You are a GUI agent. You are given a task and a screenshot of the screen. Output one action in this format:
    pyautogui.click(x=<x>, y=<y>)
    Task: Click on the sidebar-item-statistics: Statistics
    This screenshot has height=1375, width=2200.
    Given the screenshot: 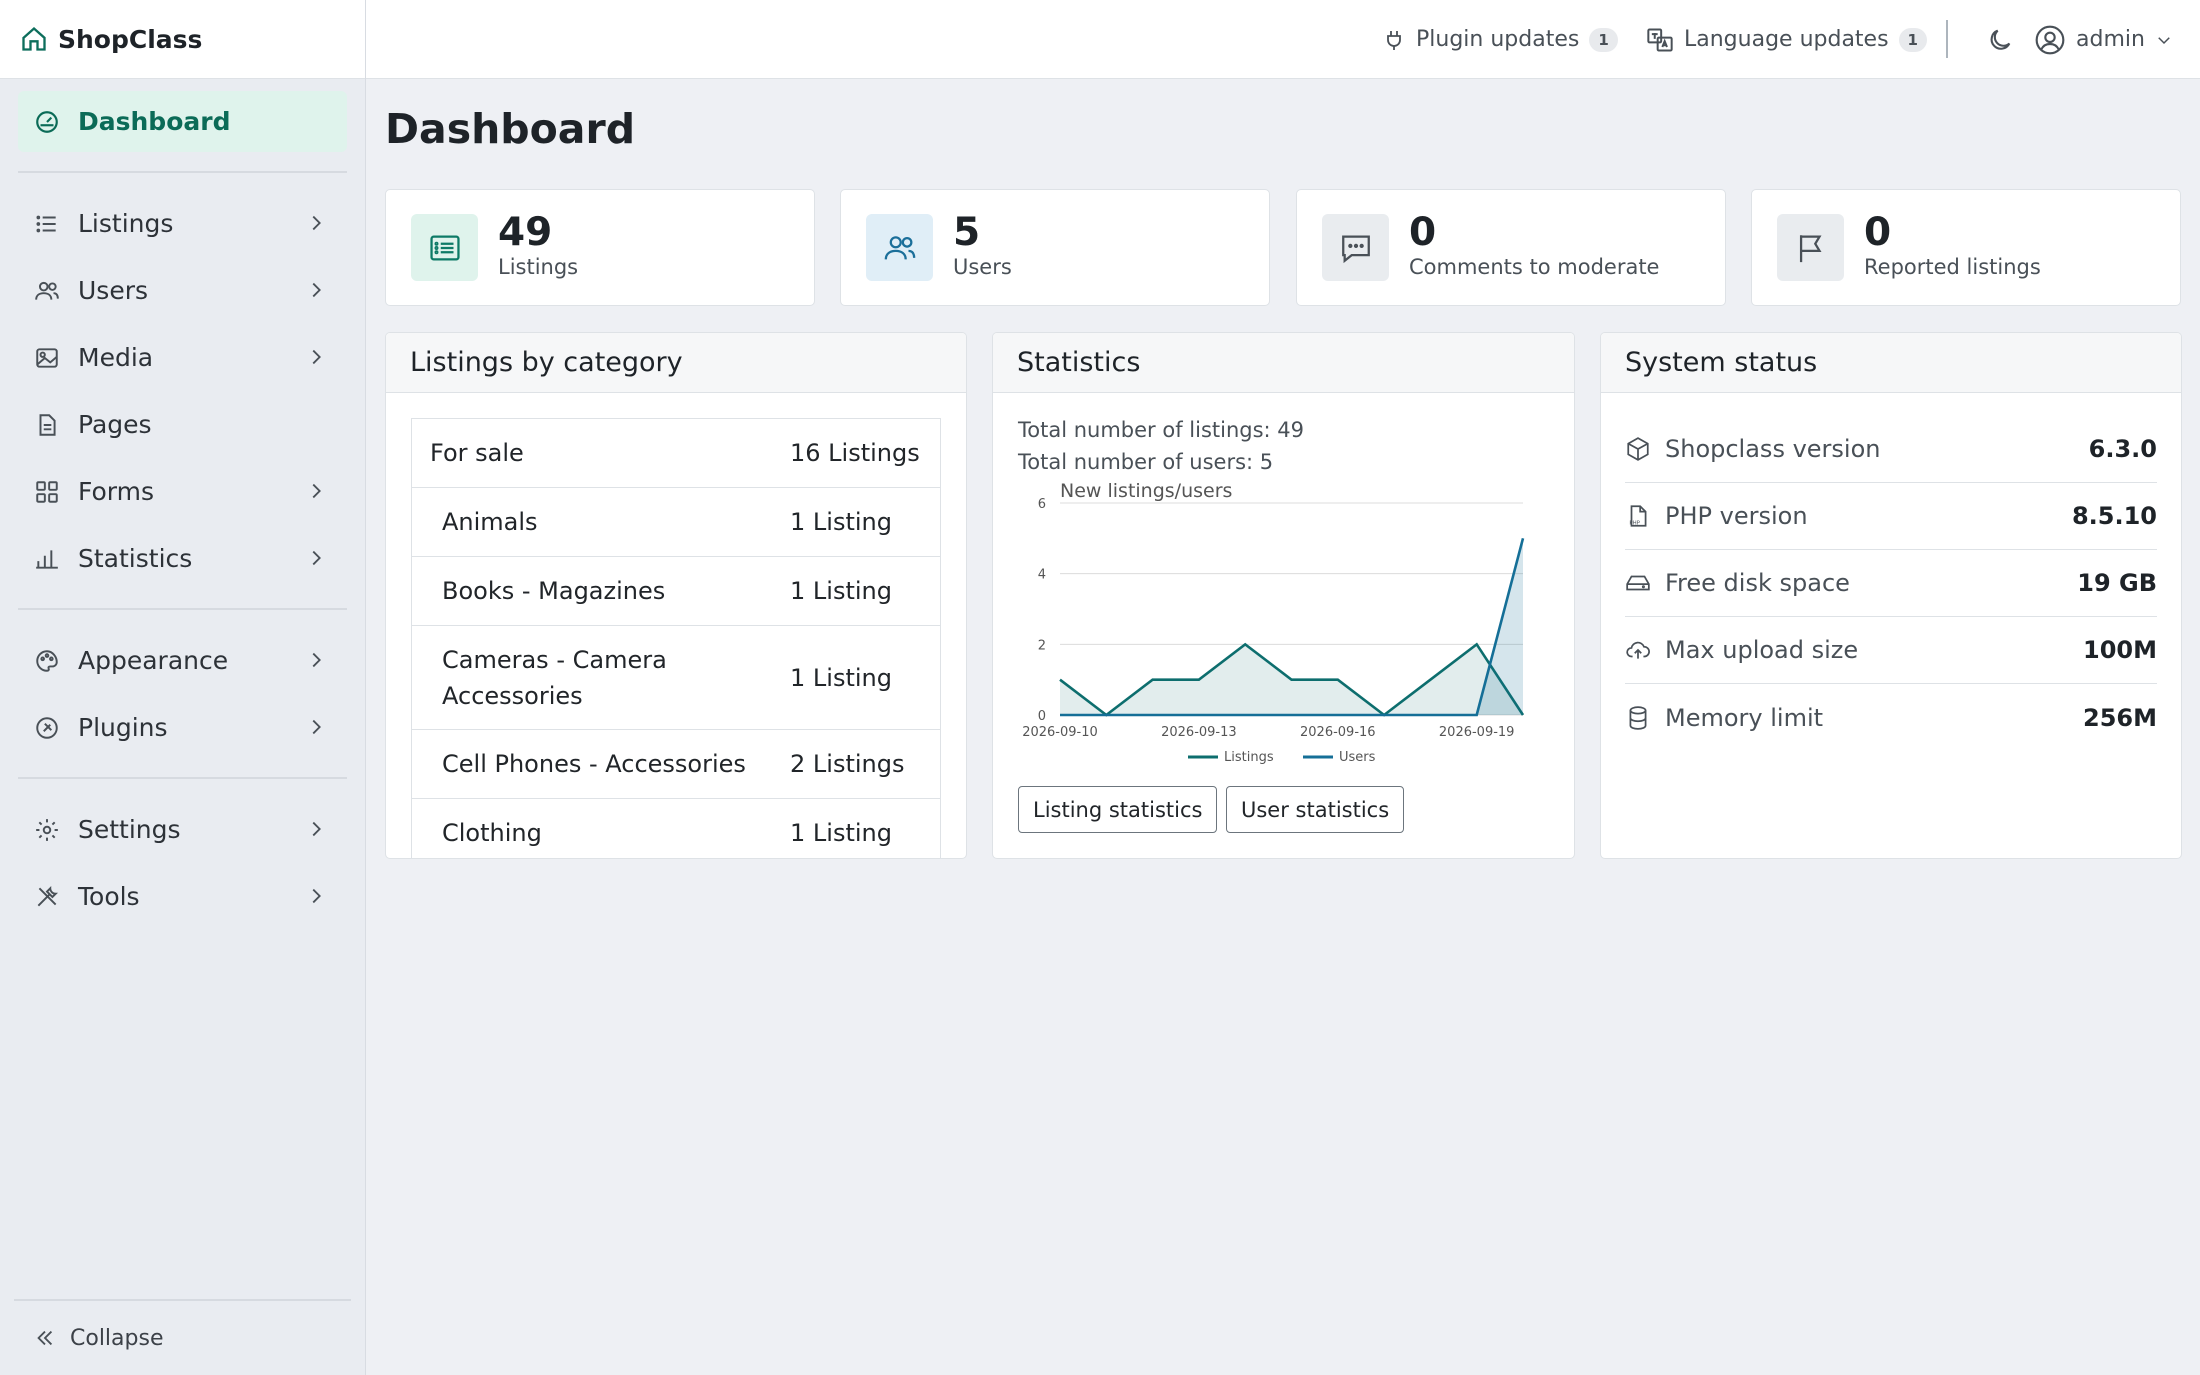 What is the action you would take?
    pyautogui.click(x=182, y=558)
    